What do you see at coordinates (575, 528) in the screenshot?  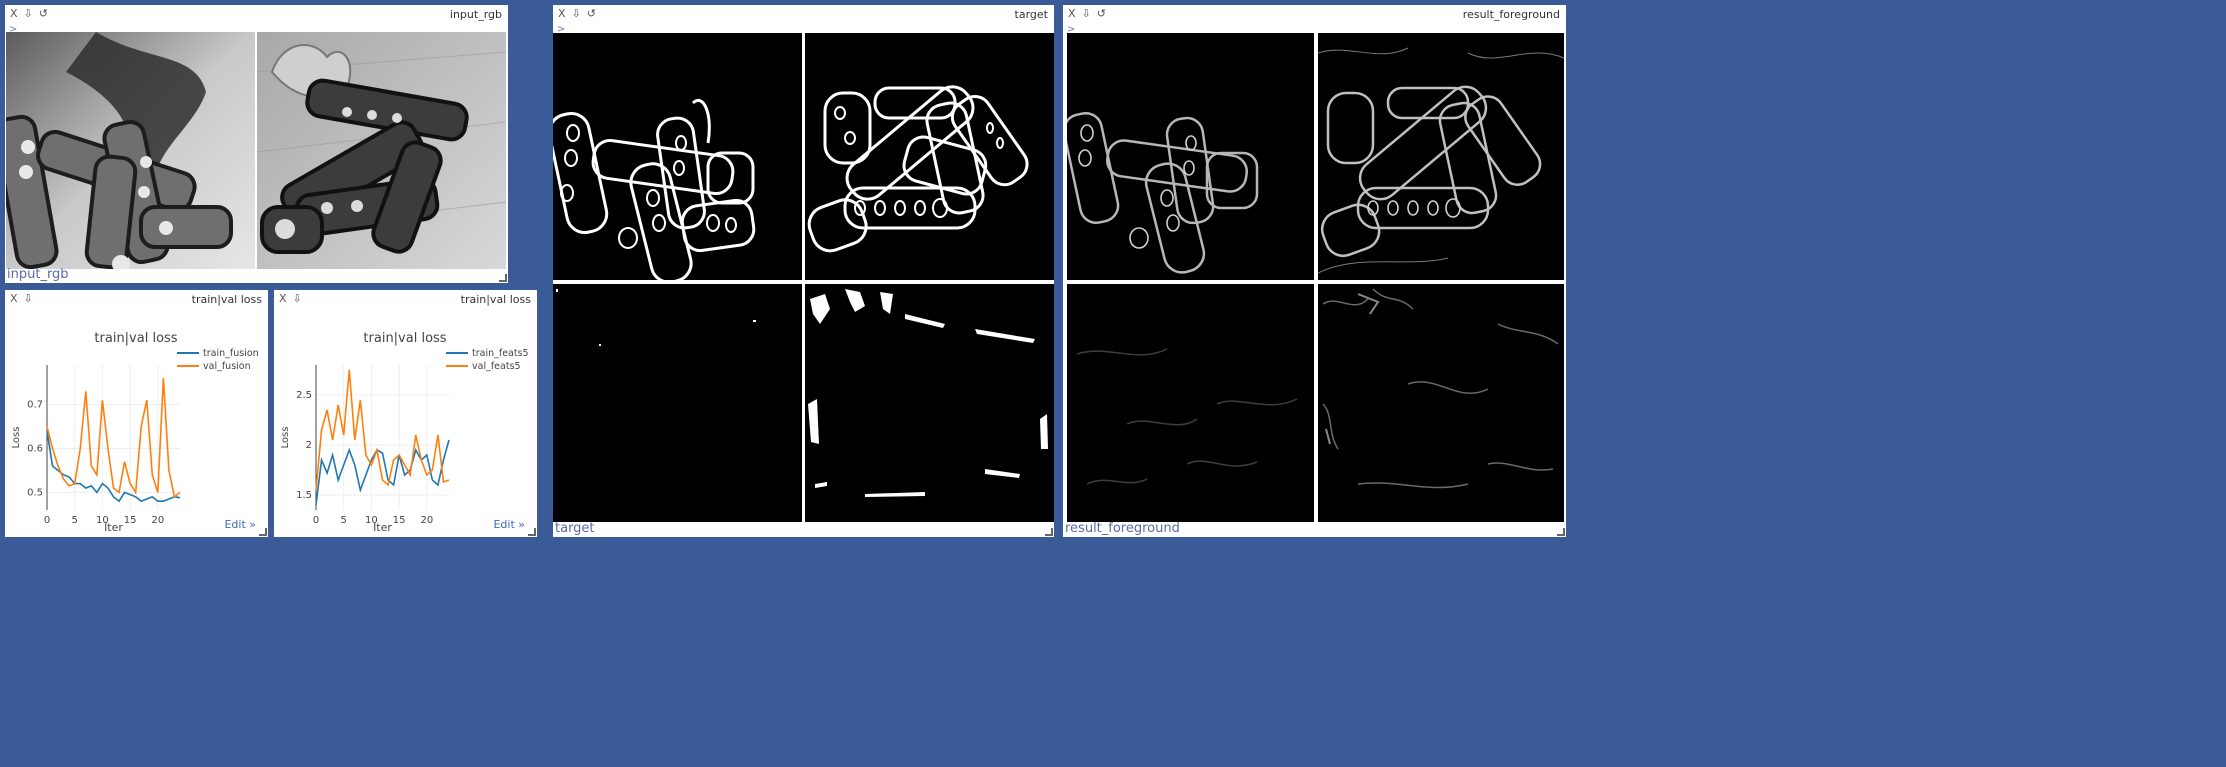 I see `pane-caption: target` at bounding box center [575, 528].